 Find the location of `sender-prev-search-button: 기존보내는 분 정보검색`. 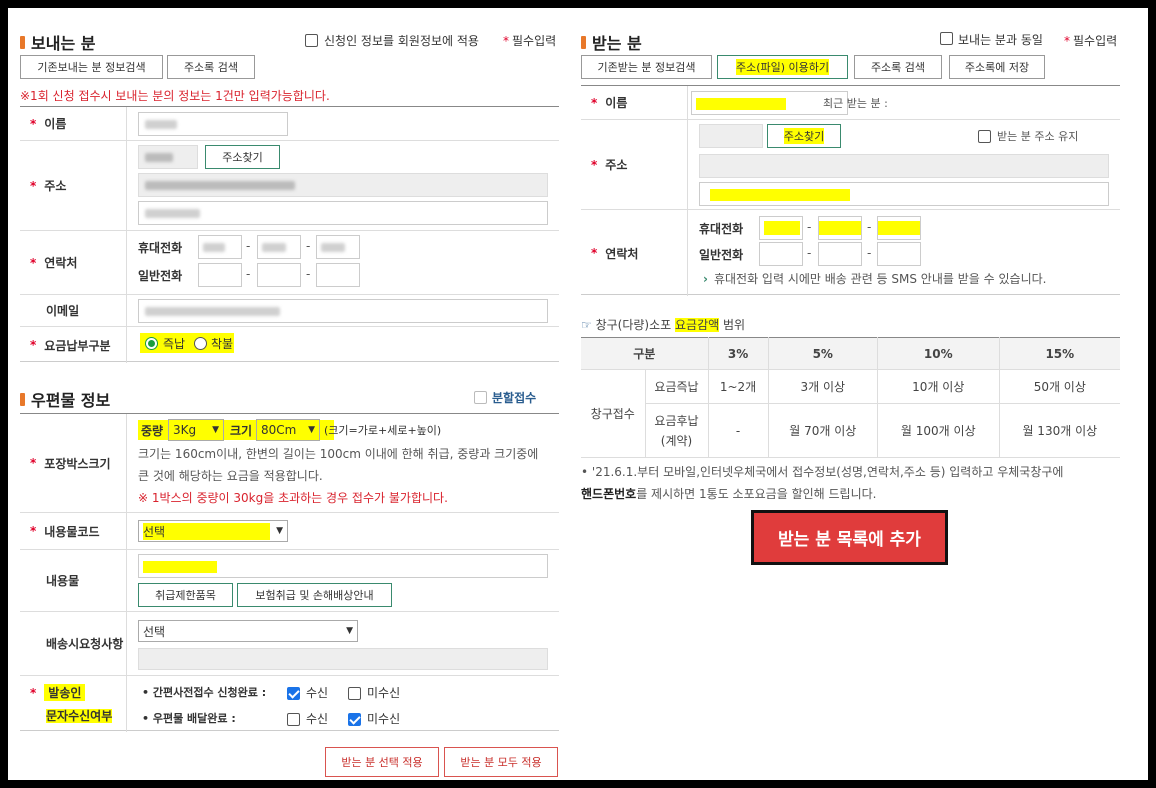

sender-prev-search-button: 기존보내는 분 정보검색 is located at coordinates (91, 67).